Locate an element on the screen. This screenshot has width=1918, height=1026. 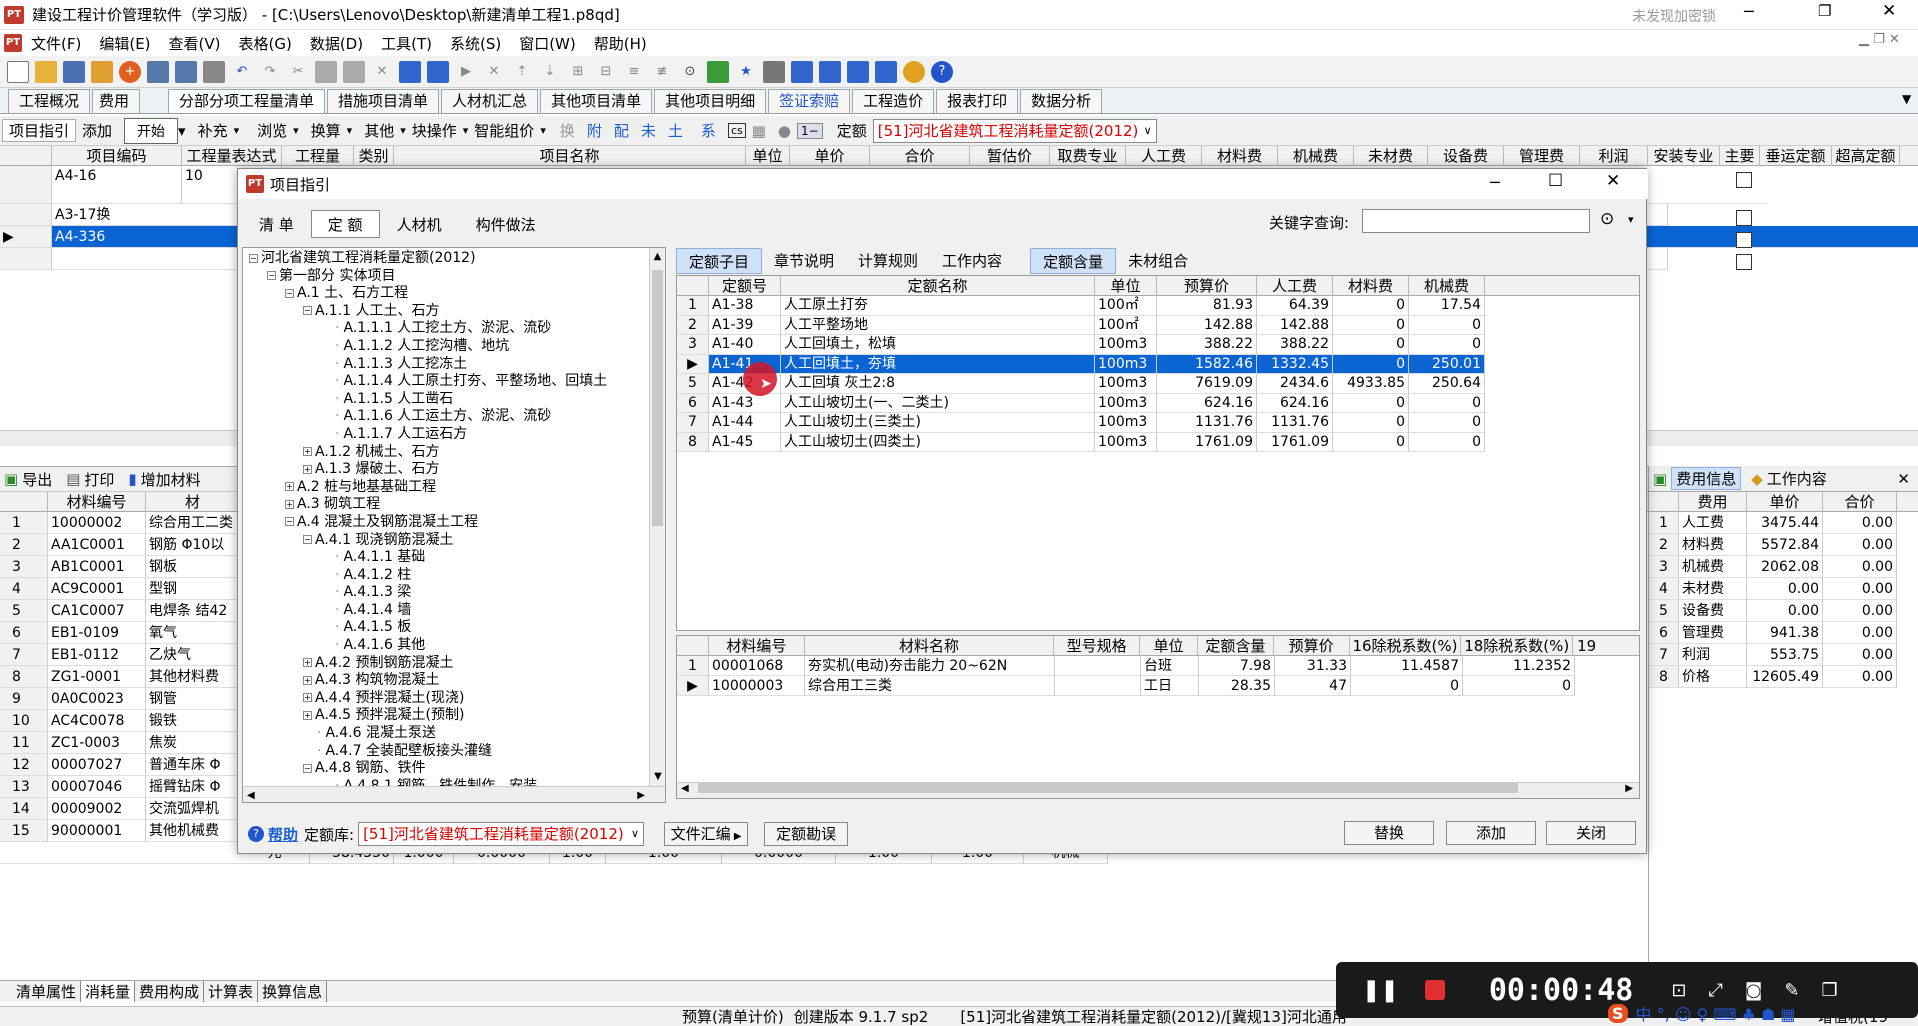
menu-system: 系统(S) is located at coordinates (475, 43).